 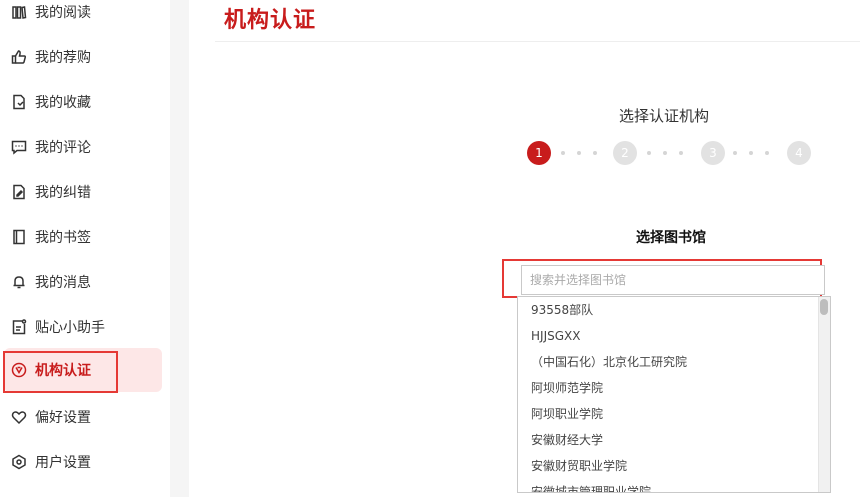 What do you see at coordinates (19, 12) in the screenshot?
I see `book-shelf-icon` at bounding box center [19, 12].